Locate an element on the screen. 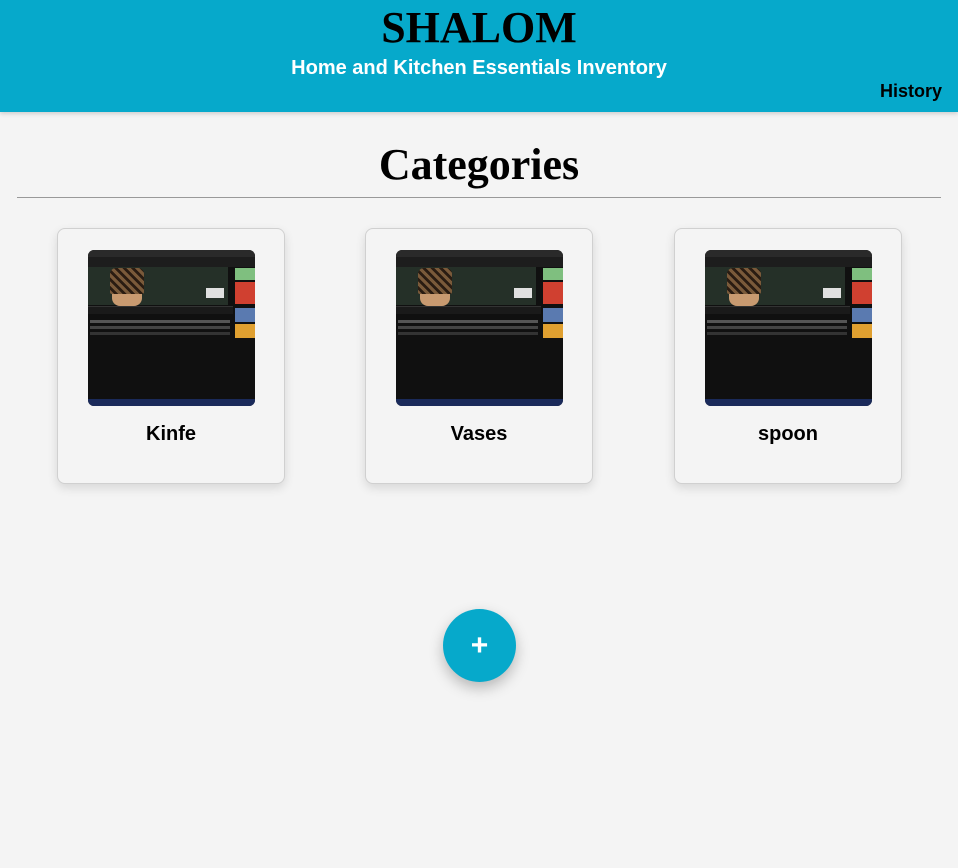 The width and height of the screenshot is (958, 868). category-card-spoon: spoon is located at coordinates (788, 356).